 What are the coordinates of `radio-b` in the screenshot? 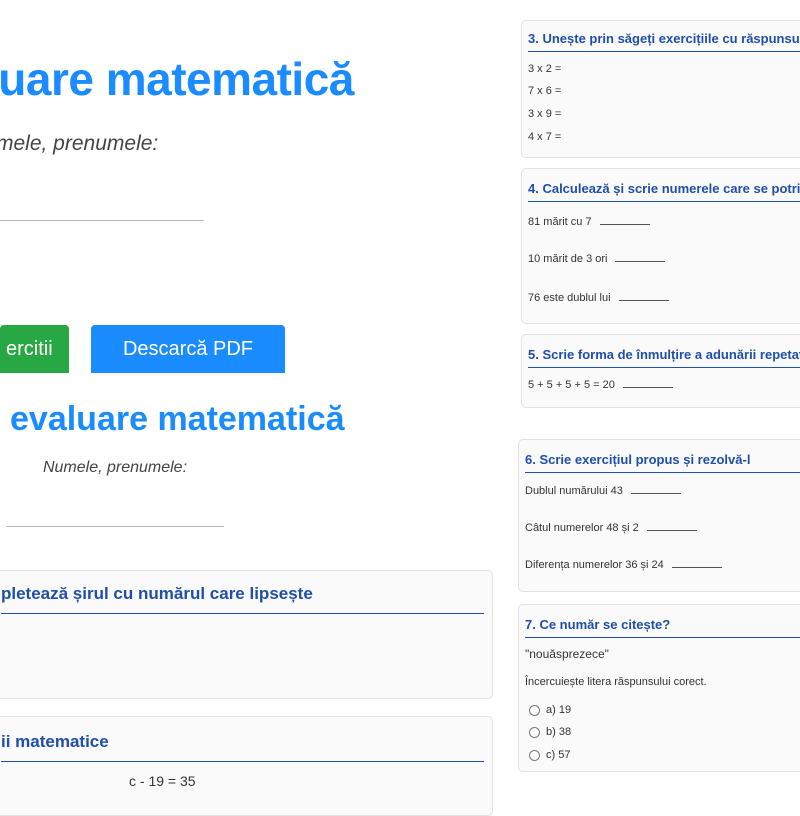 It's located at (534, 732).